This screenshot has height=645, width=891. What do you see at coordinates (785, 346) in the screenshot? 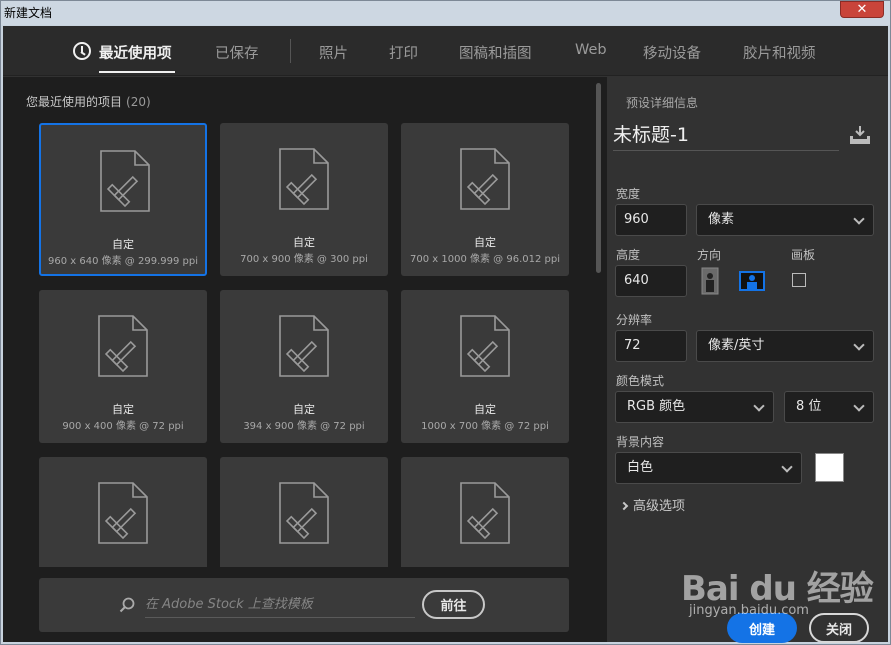
I see `resolution-unit-select: 像素/英寸` at bounding box center [785, 346].